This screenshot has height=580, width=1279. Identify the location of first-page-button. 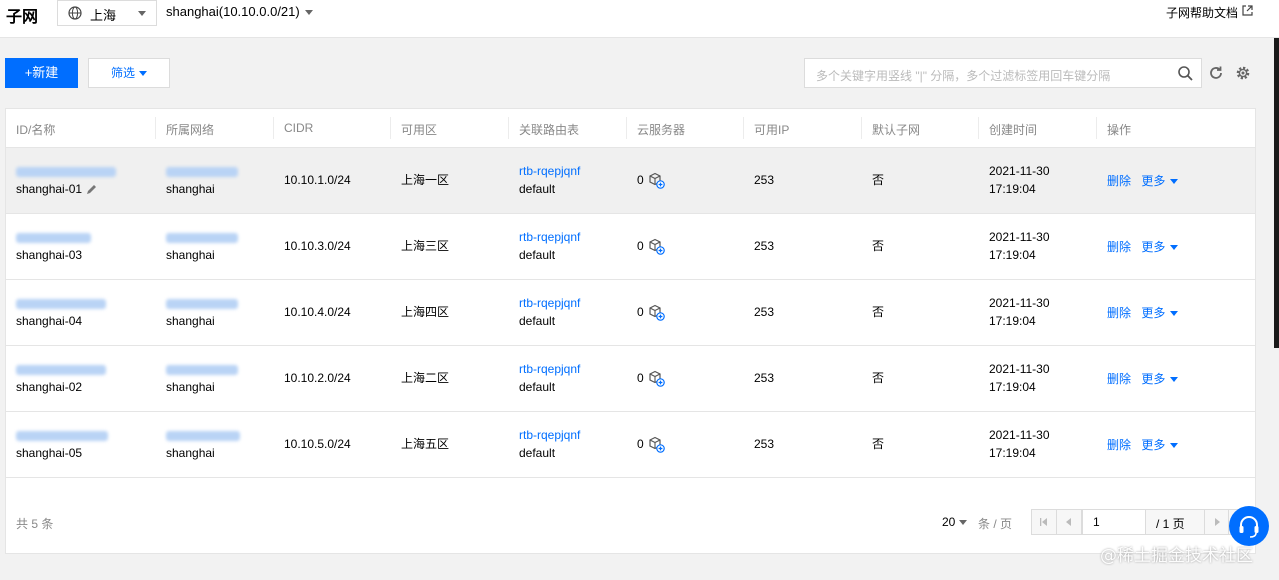
(1044, 522).